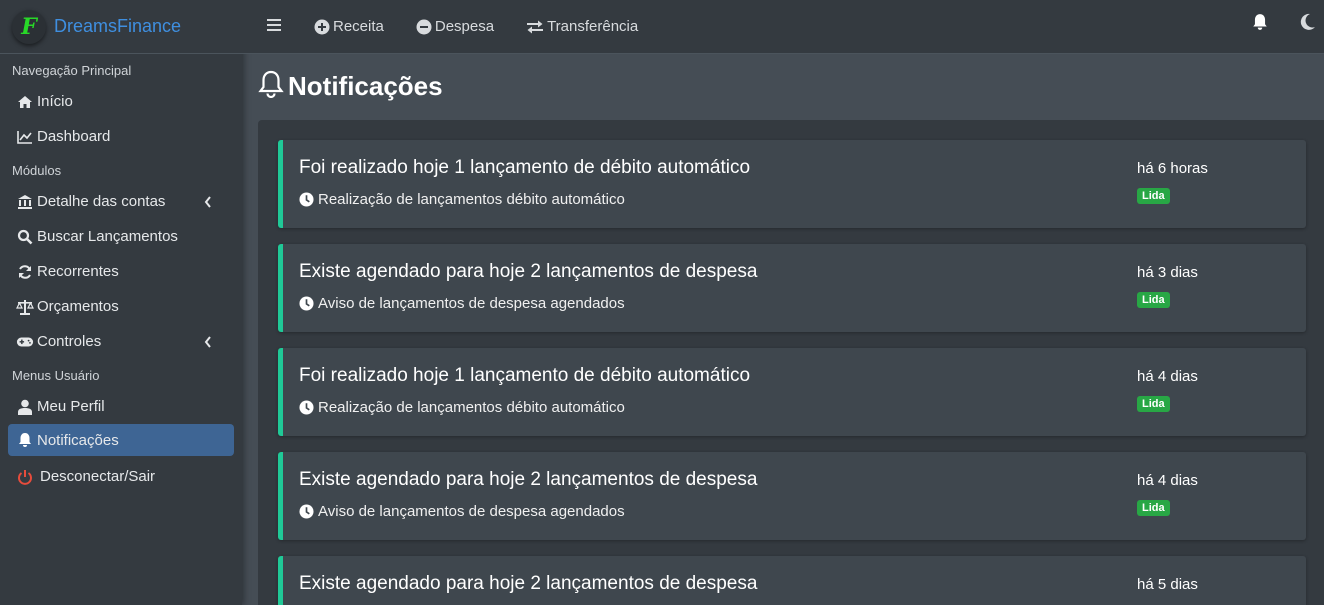  Describe the element at coordinates (25, 342) in the screenshot. I see `gamepad-icon` at that location.